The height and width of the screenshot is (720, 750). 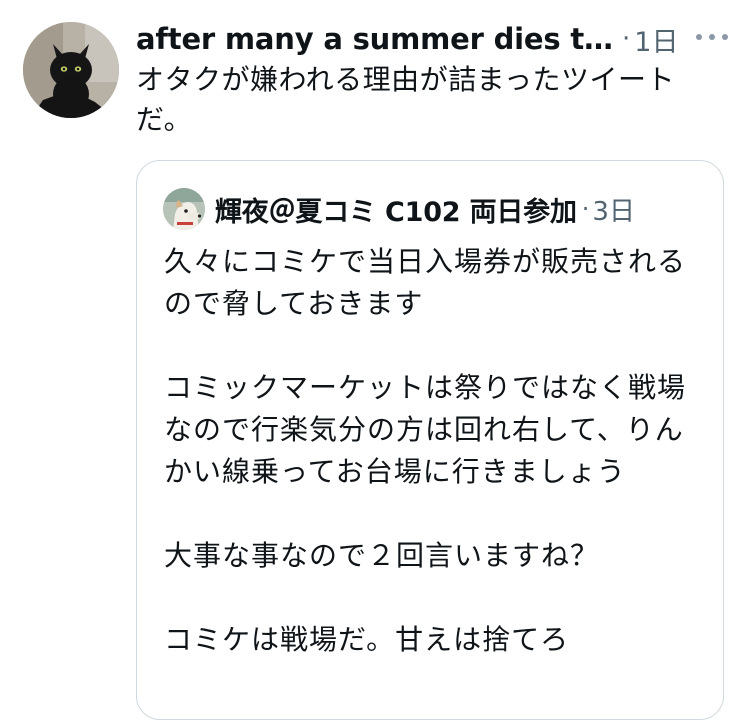 I want to click on quote-timestamp: 3日, so click(x=613, y=209).